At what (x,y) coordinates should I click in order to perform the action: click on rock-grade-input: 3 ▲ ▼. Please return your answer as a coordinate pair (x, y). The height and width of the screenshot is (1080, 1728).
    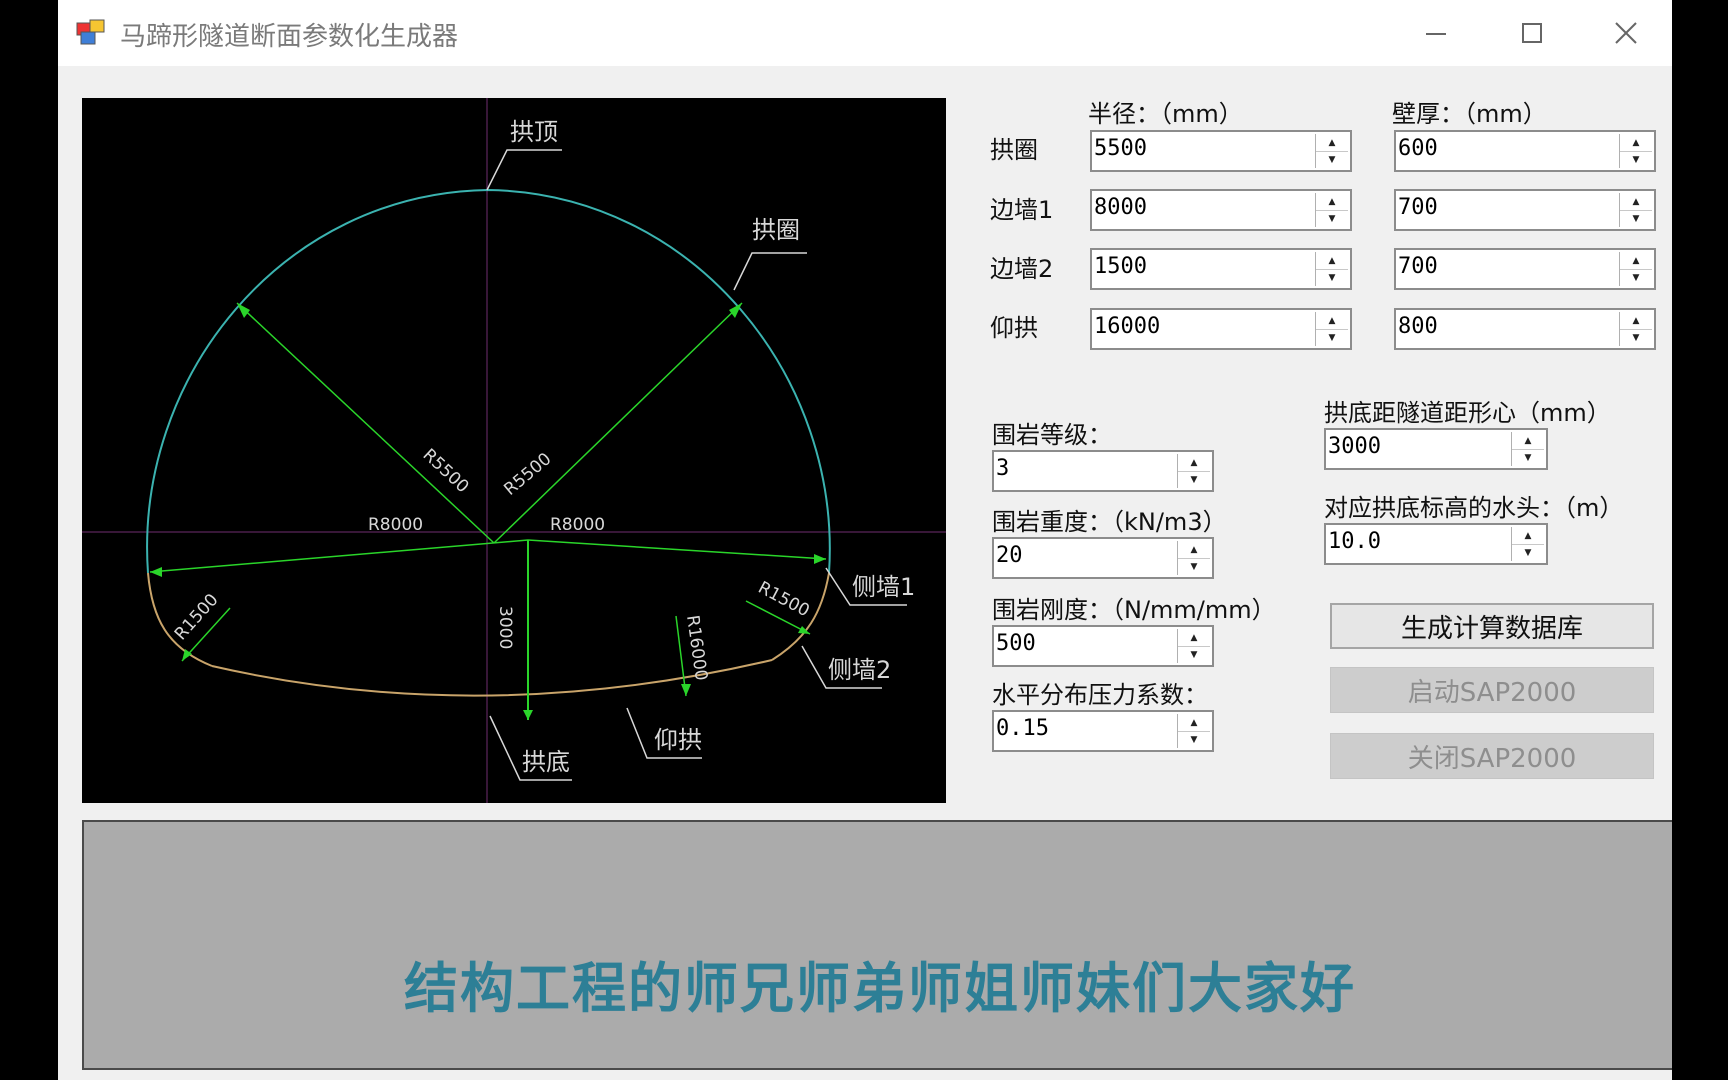
    Looking at the image, I should click on (1103, 471).